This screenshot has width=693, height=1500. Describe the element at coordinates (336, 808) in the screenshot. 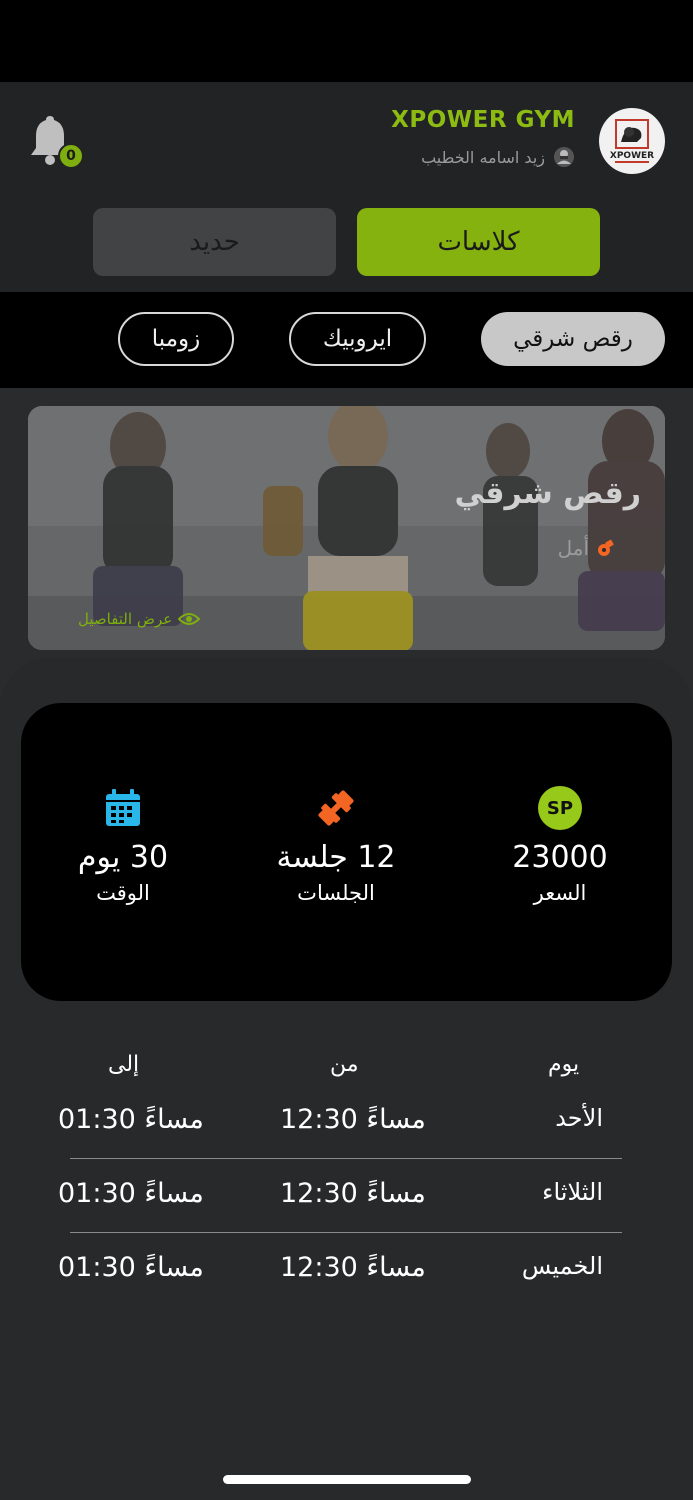

I see `dumbbell-icon` at that location.